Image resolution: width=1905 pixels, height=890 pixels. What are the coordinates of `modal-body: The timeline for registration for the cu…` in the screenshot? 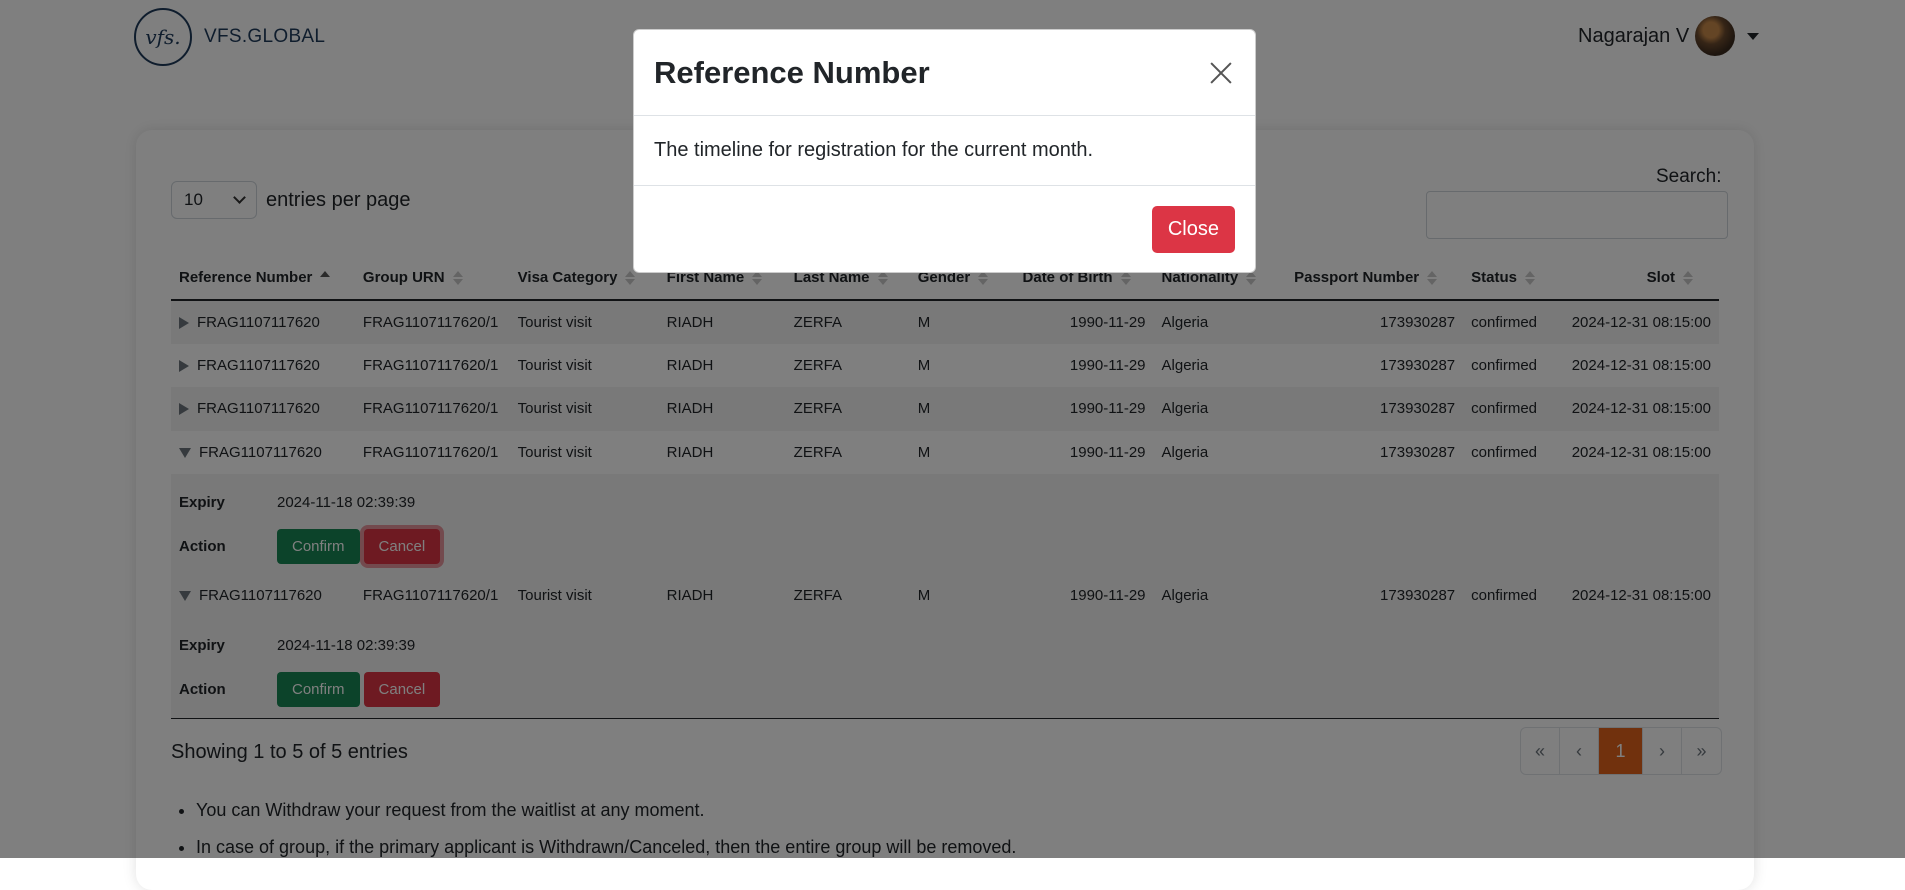 It's located at (944, 151).